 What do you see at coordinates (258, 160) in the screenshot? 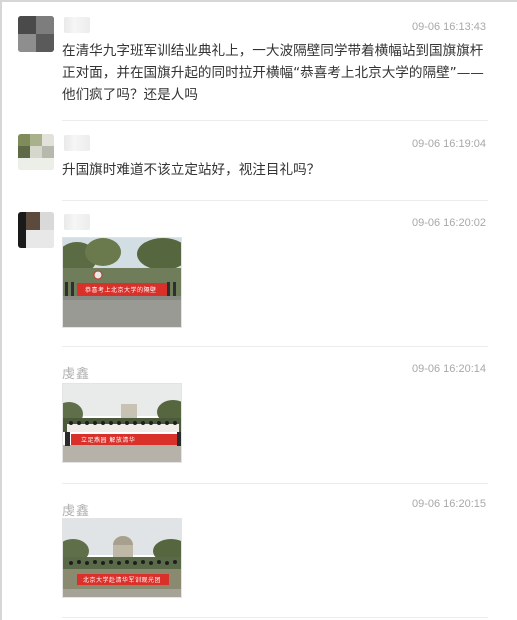
I see `comment-item: 09-06 16:19:04 升国旗时难道不该立定站好，视注目礼吗？` at bounding box center [258, 160].